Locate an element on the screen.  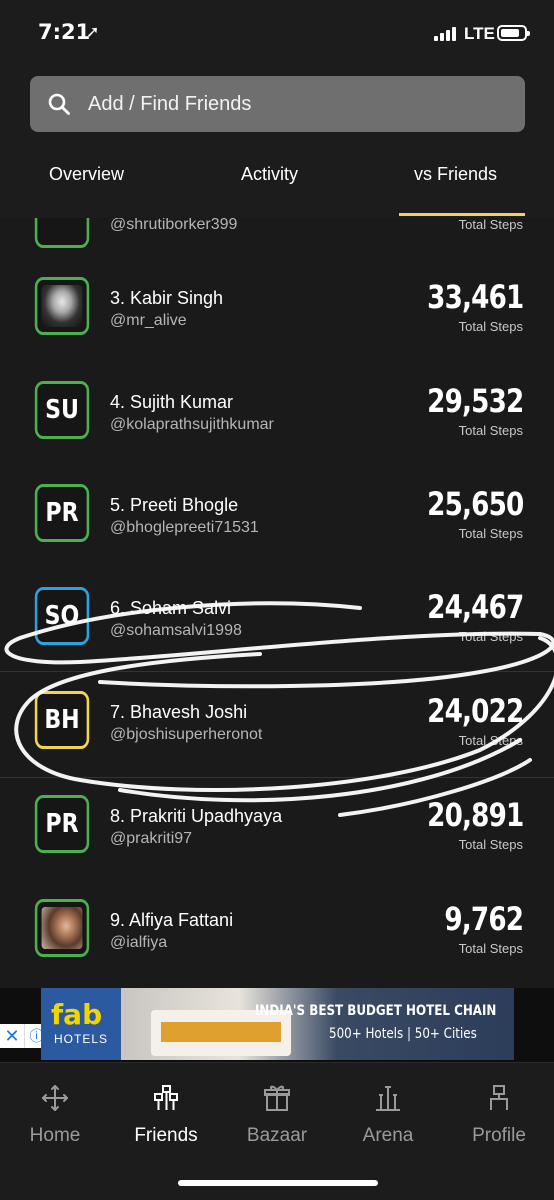
user-handle: @shrutiborker399 is located at coordinates (174, 225).